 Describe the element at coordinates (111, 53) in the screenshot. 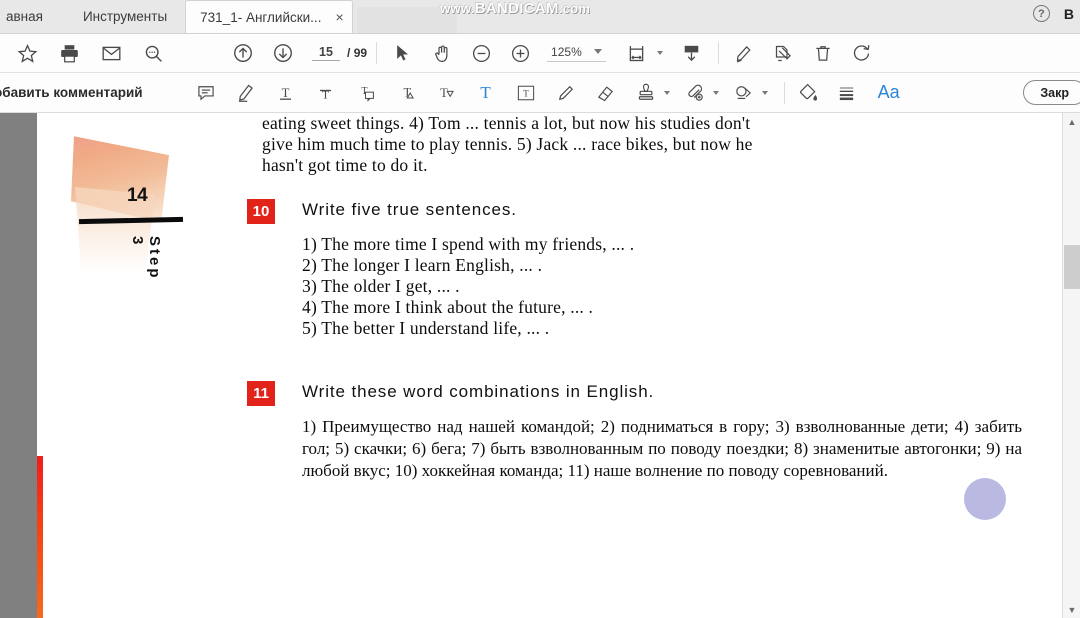

I see `email-icon` at that location.